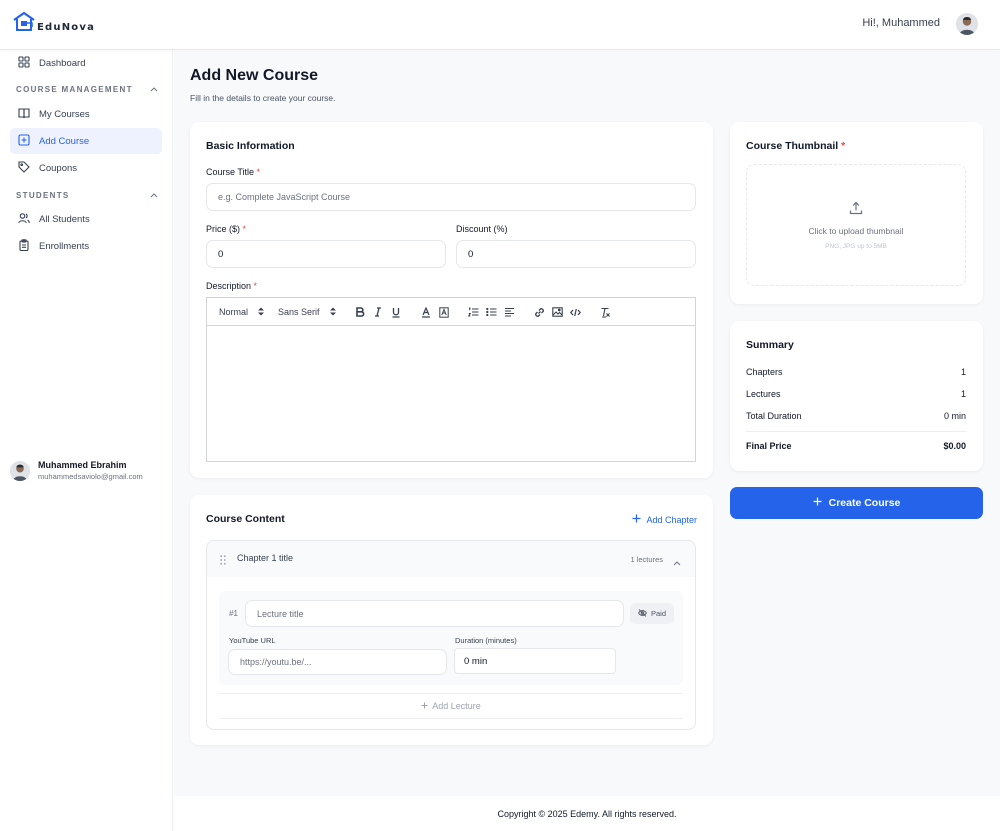  I want to click on ordered-list-icon, so click(474, 312).